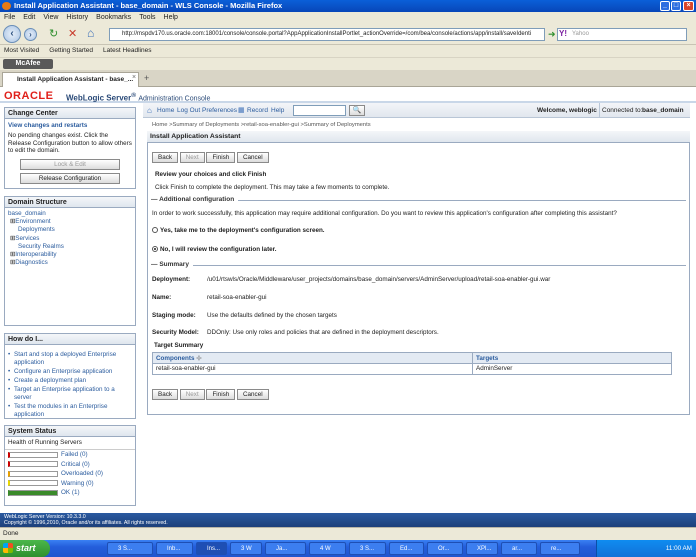 This screenshot has width=696, height=557. Describe the element at coordinates (357, 110) in the screenshot. I see `search-icon: 🔍` at that location.